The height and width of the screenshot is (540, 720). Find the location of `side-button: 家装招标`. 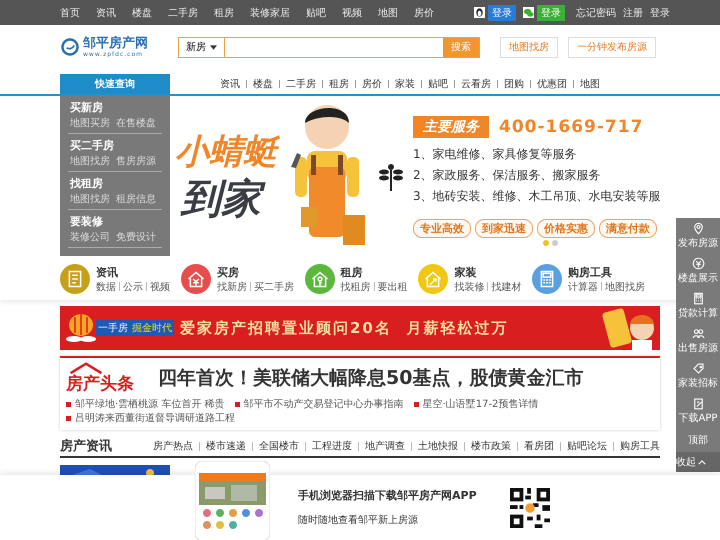

side-button: 家装招标 is located at coordinates (698, 375).